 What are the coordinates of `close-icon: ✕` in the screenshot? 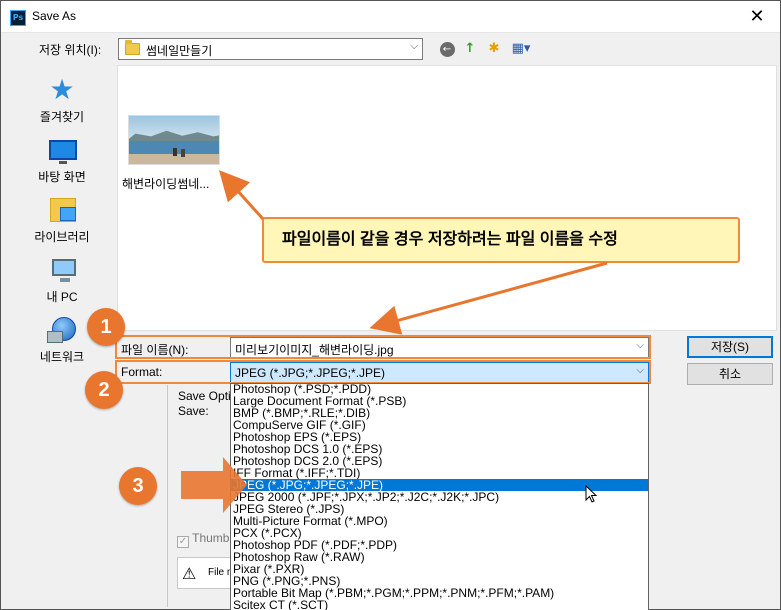 It's located at (757, 17).